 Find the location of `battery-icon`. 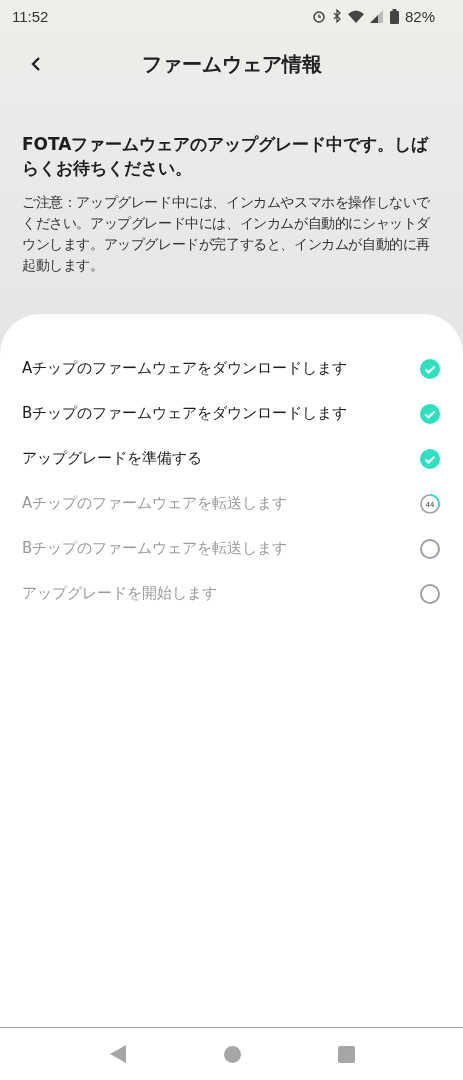

battery-icon is located at coordinates (394, 16).